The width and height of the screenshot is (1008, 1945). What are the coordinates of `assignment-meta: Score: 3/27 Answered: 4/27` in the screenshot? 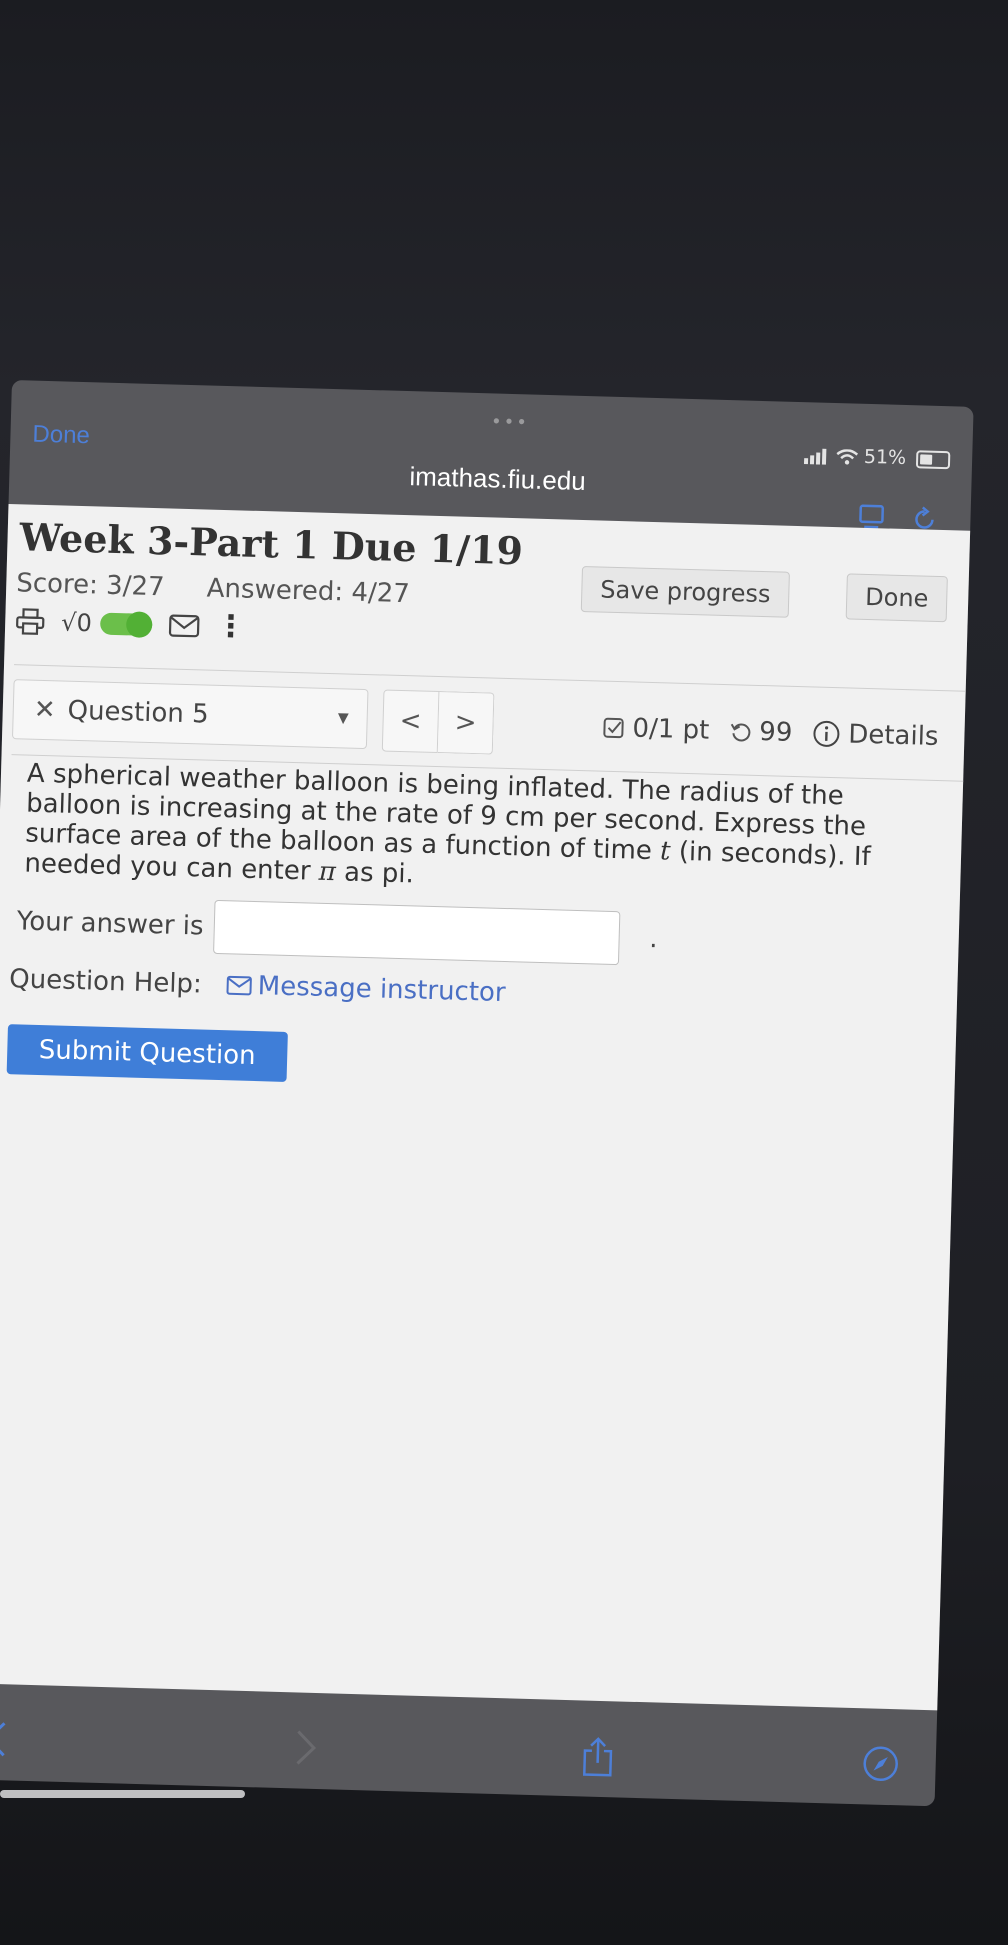 It's located at (230, 589).